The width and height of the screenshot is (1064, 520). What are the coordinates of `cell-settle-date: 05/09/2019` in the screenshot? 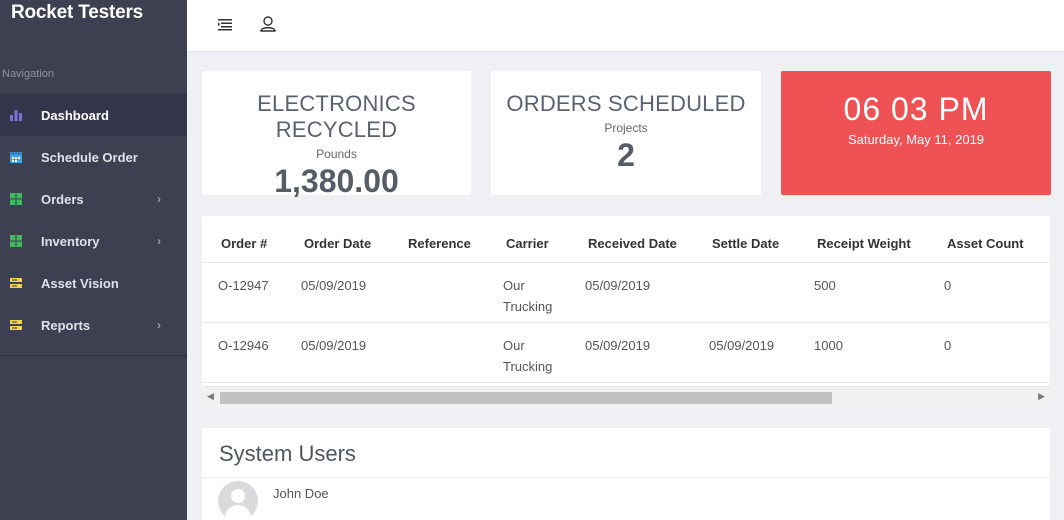 It's located at (742, 345).